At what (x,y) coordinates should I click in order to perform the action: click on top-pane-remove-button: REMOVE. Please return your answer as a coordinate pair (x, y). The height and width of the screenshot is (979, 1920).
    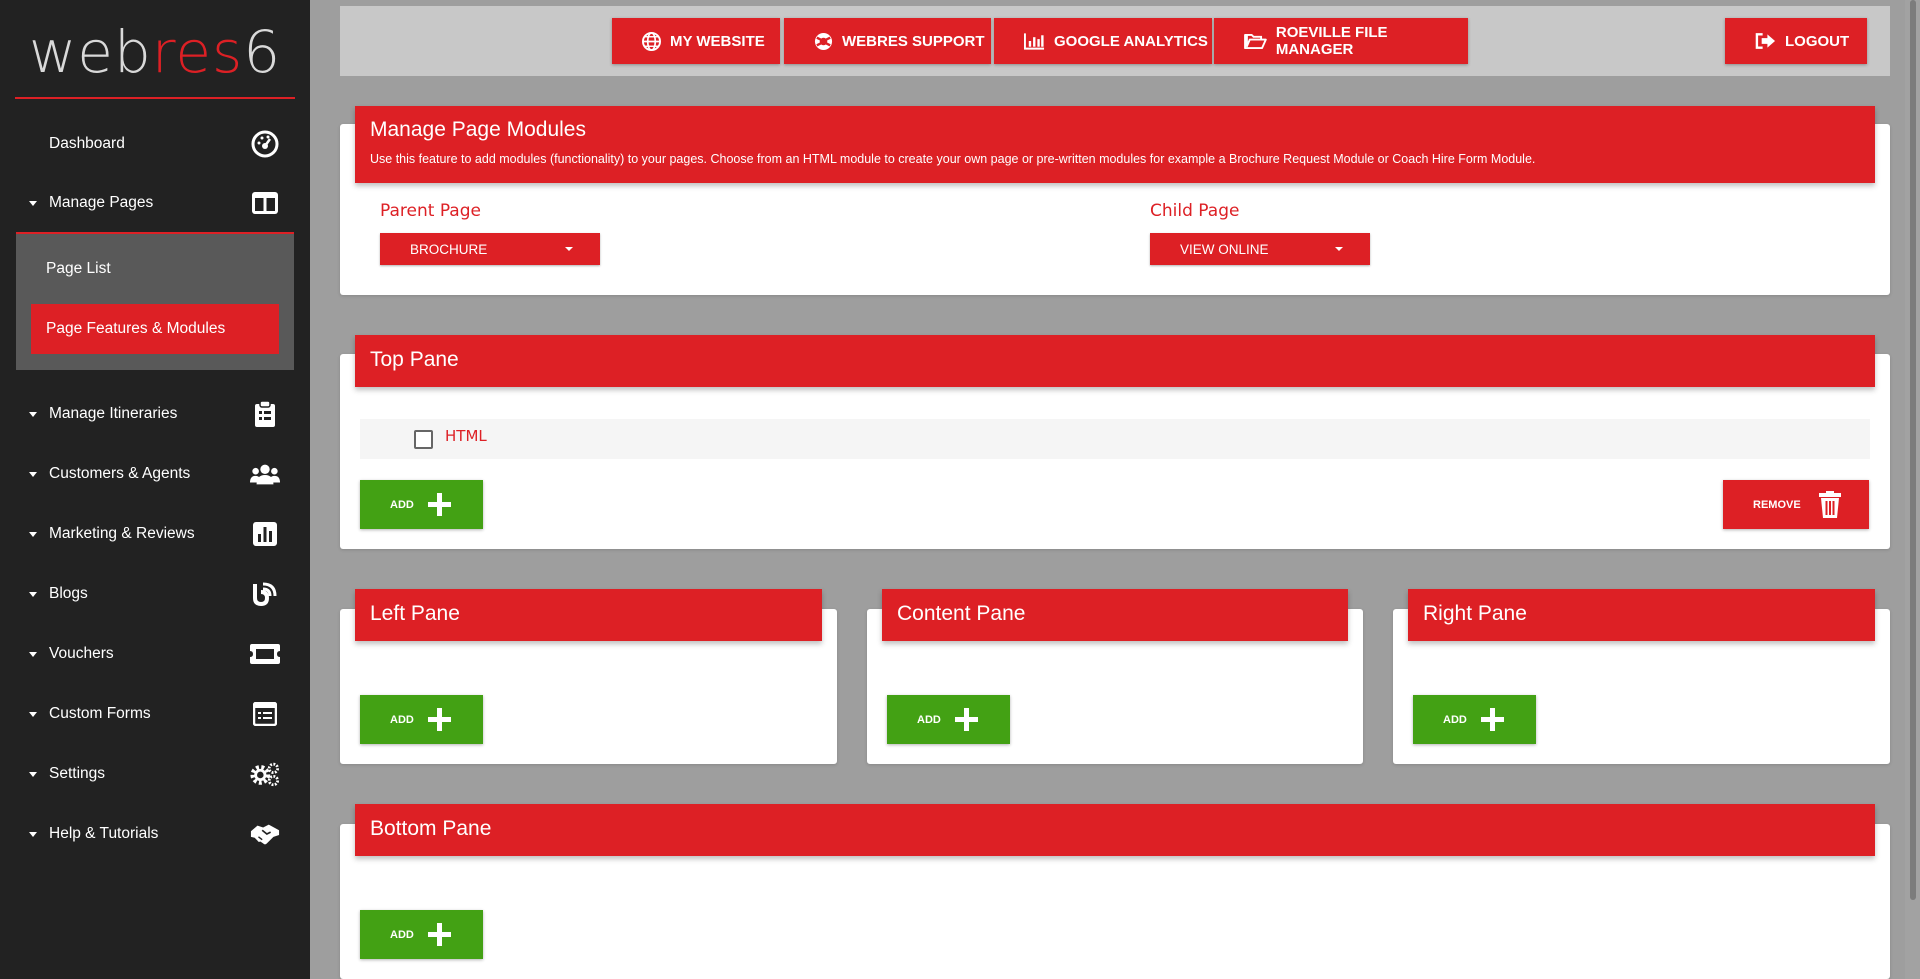
    Looking at the image, I should click on (1796, 504).